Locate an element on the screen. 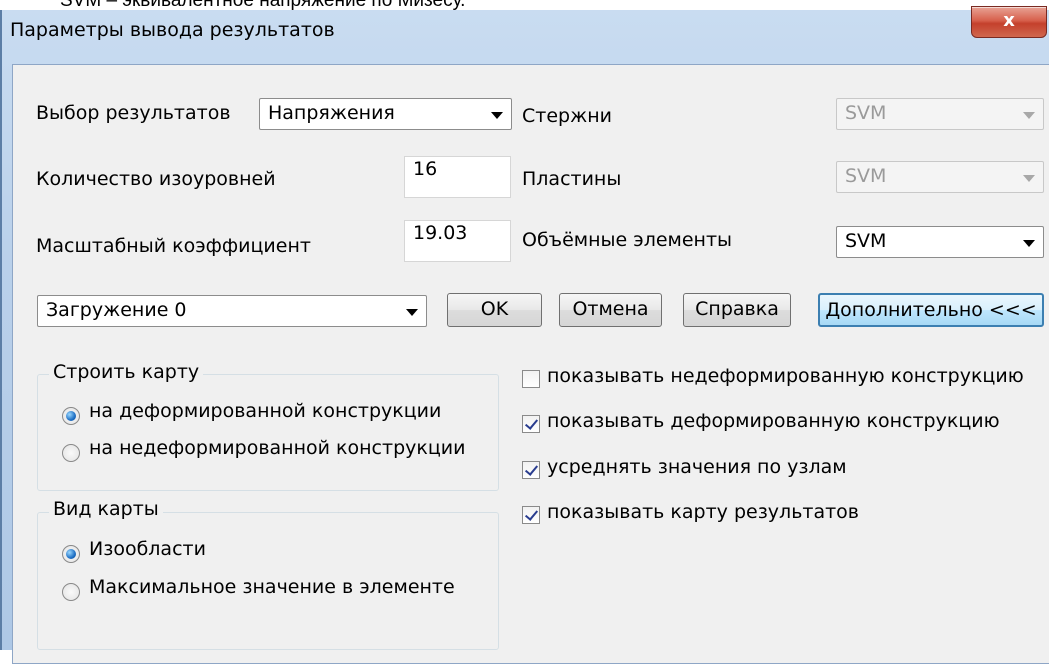  checkbox-show-undeformed is located at coordinates (531, 379).